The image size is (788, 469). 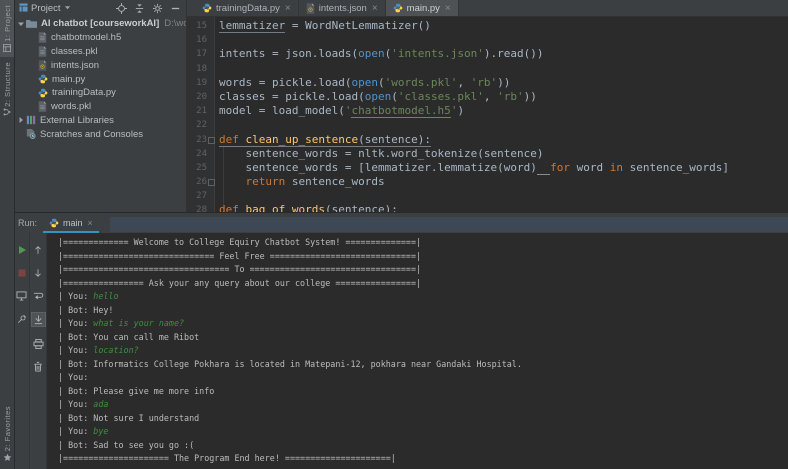 What do you see at coordinates (157, 8) in the screenshot?
I see `settings-gear-icon` at bounding box center [157, 8].